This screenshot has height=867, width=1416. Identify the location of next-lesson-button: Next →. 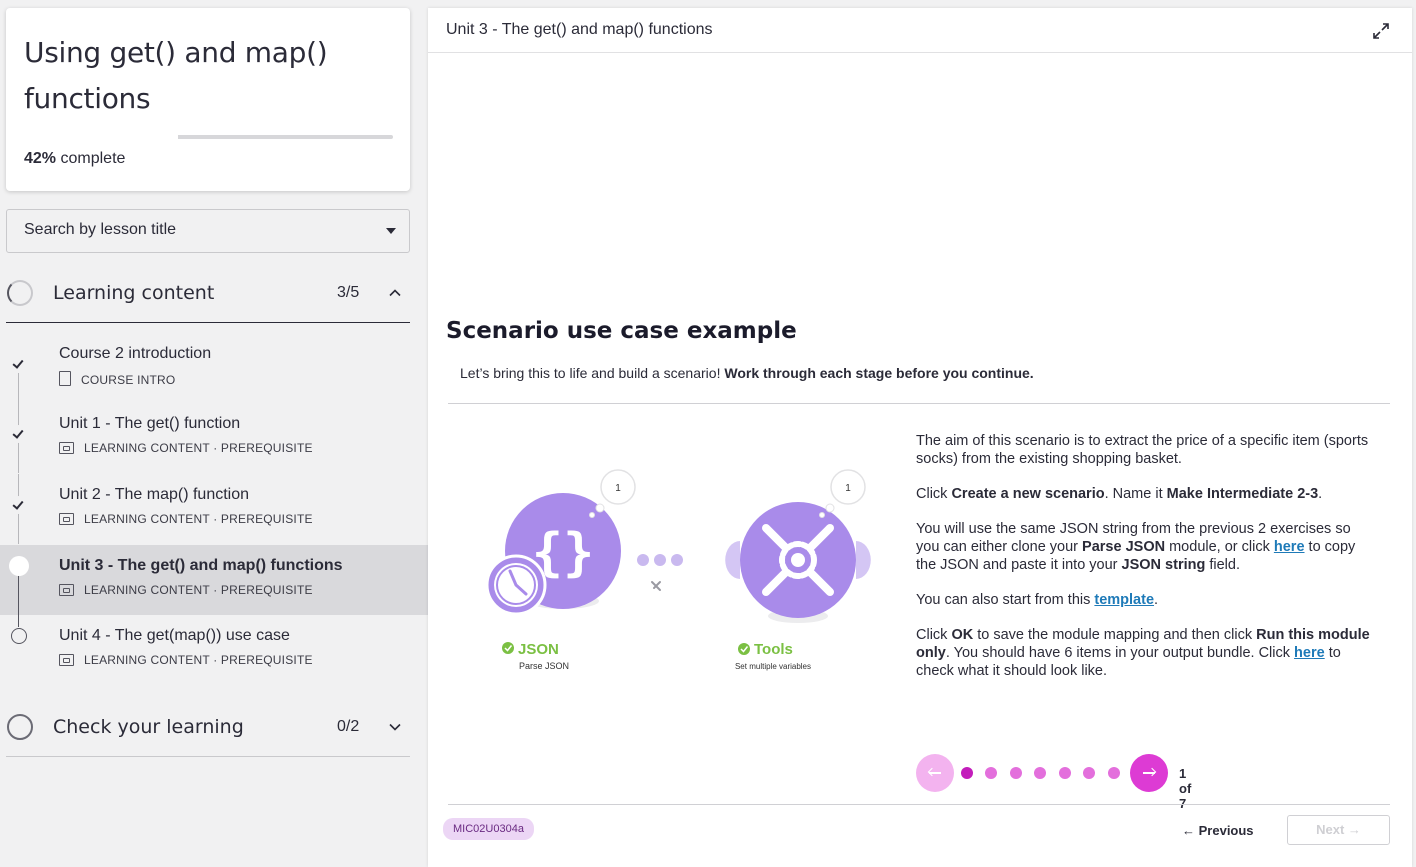
(1338, 830).